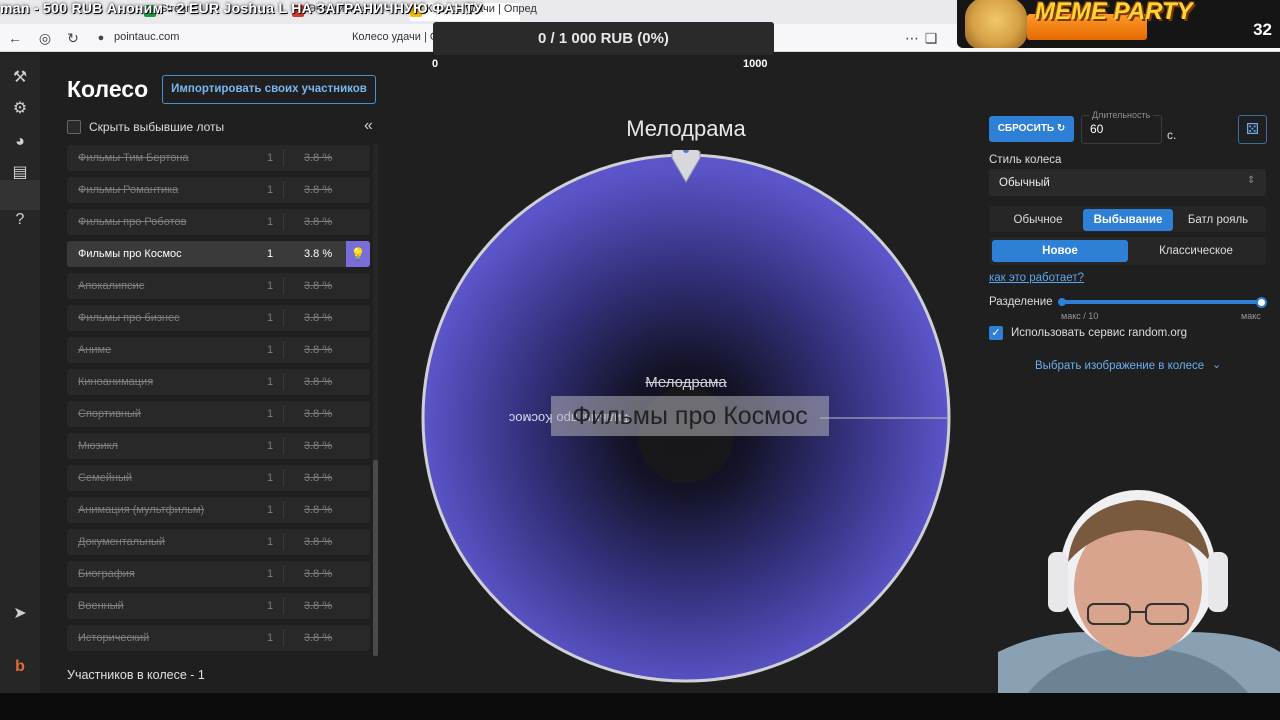  What do you see at coordinates (218, 286) in the screenshot?
I see `lot-row: Апокалипсис 1 3.8 %` at bounding box center [218, 286].